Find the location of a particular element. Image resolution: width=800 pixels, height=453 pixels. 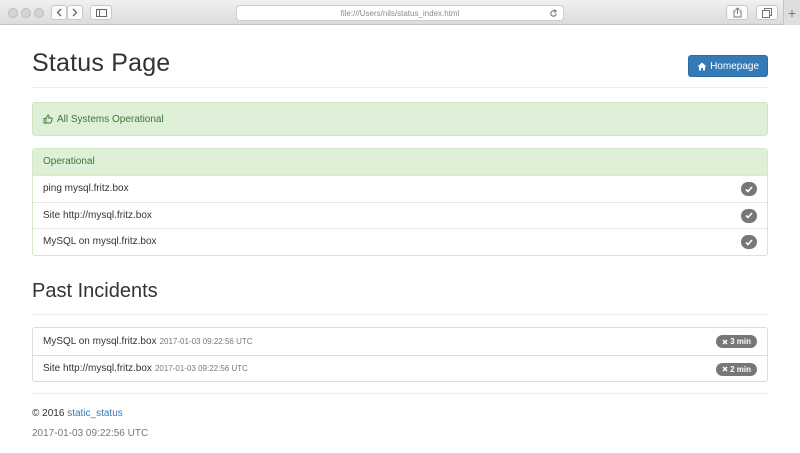

minimize-window-button is located at coordinates (26, 13).